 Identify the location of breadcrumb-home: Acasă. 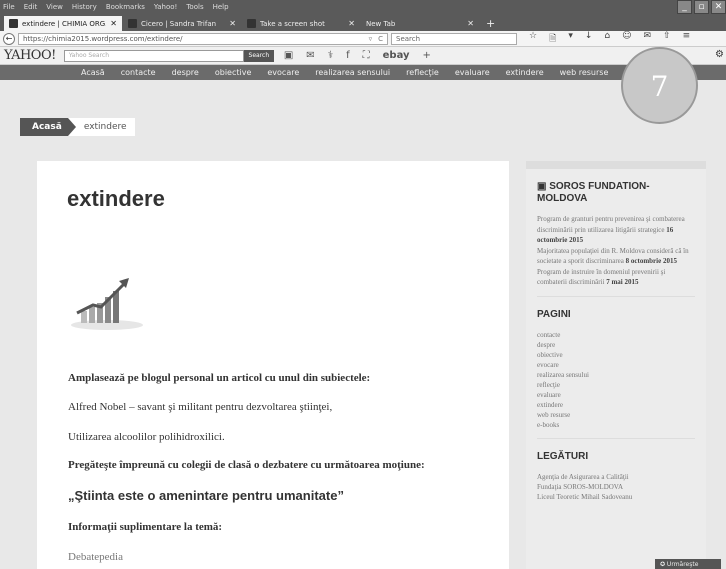
(48, 127).